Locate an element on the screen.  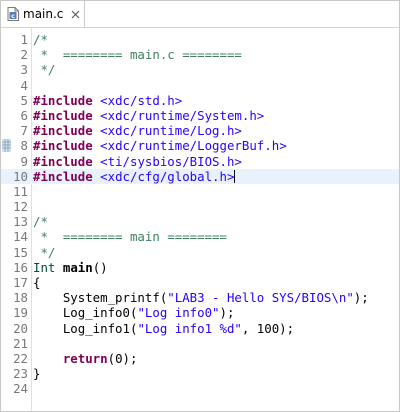
code-token-plain: () is located at coordinates (100, 267).